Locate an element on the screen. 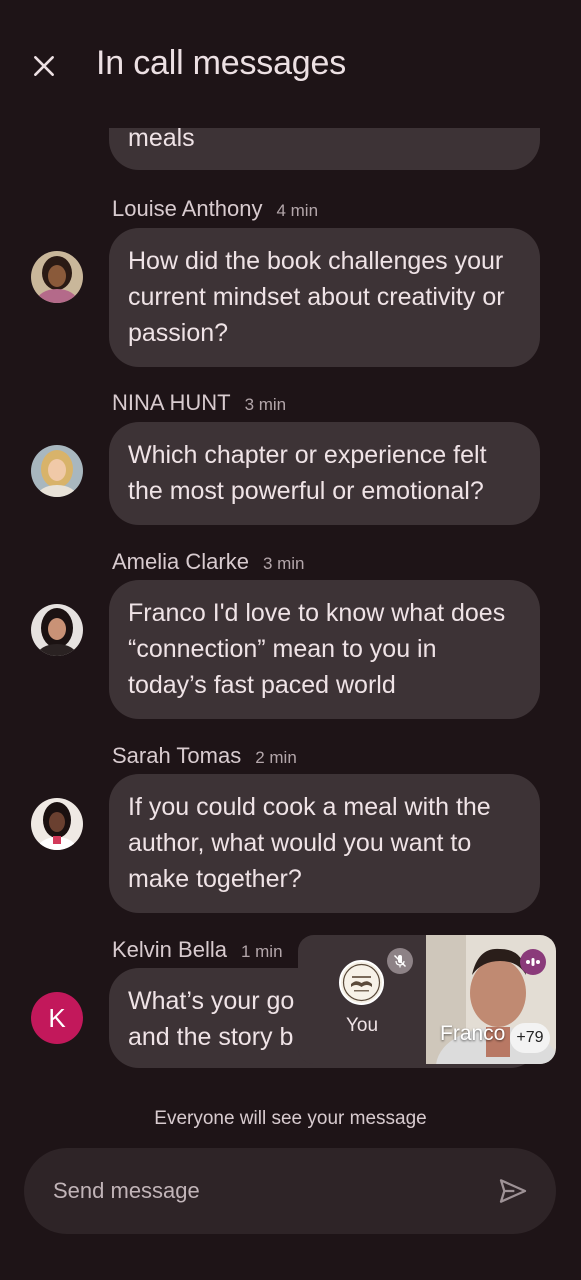 The image size is (581, 1280). message-meta: Kelvin Bella 1 min is located at coordinates (197, 950).